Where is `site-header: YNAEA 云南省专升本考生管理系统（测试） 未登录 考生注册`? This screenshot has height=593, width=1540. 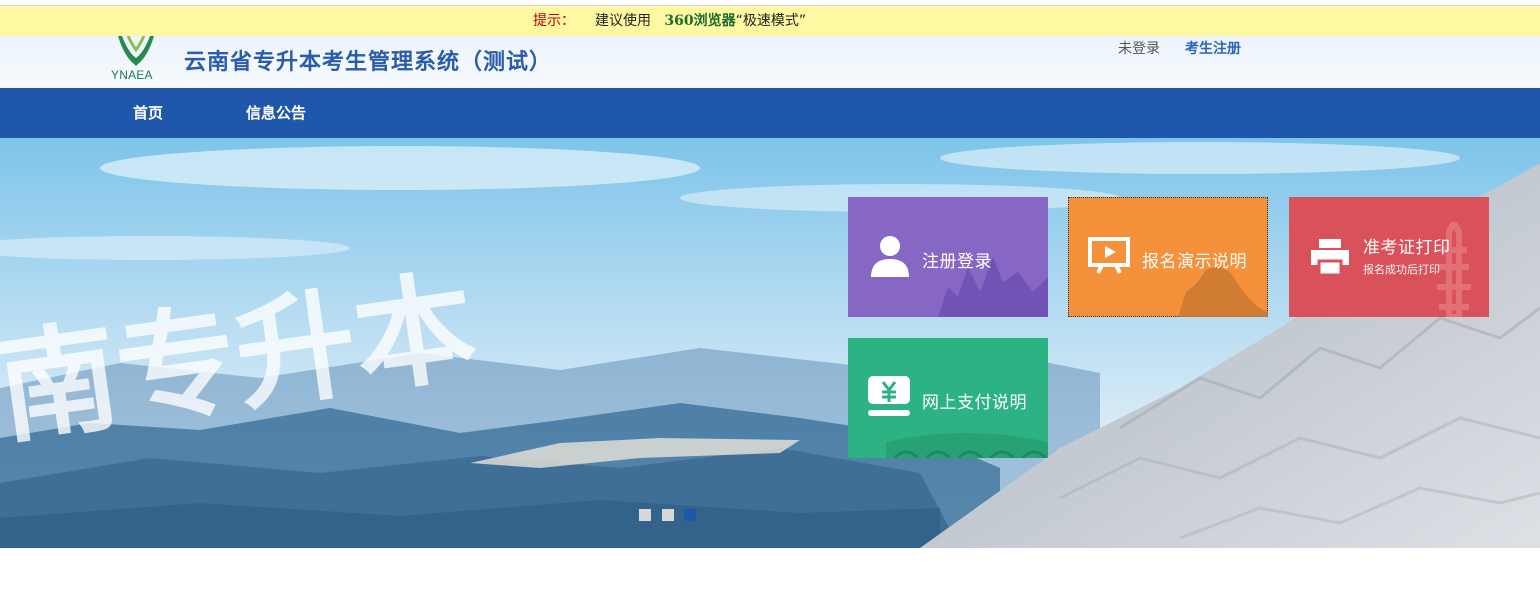
site-header: YNAEA 云南省专升本考生管理系统（测试） 未登录 考生注册 is located at coordinates (770, 62).